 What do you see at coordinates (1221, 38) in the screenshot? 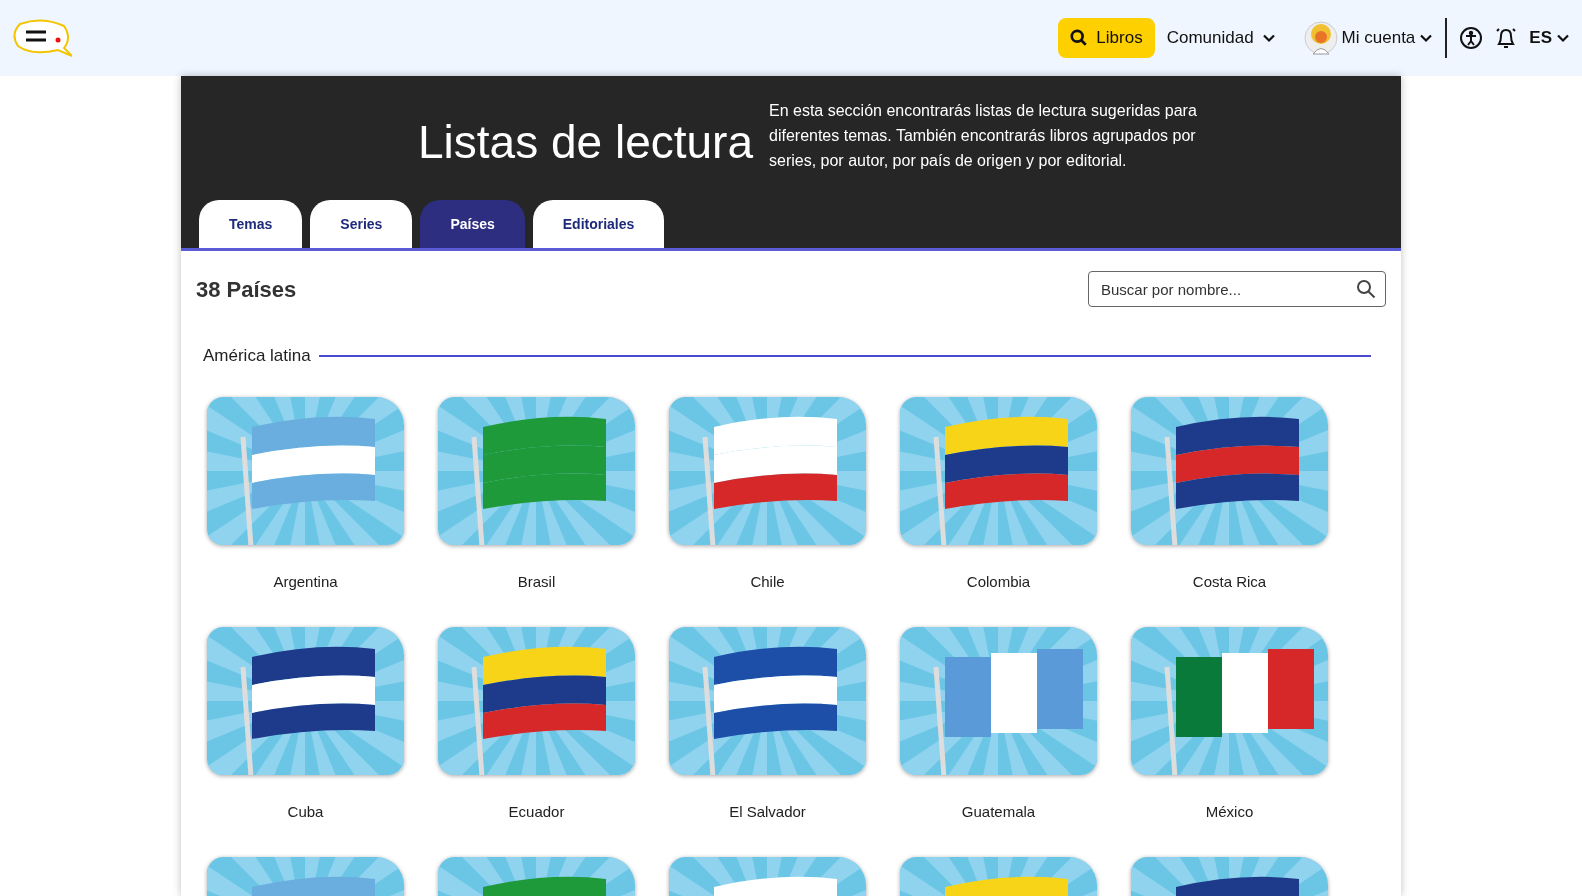
I see `community-menu: Comunidad` at bounding box center [1221, 38].